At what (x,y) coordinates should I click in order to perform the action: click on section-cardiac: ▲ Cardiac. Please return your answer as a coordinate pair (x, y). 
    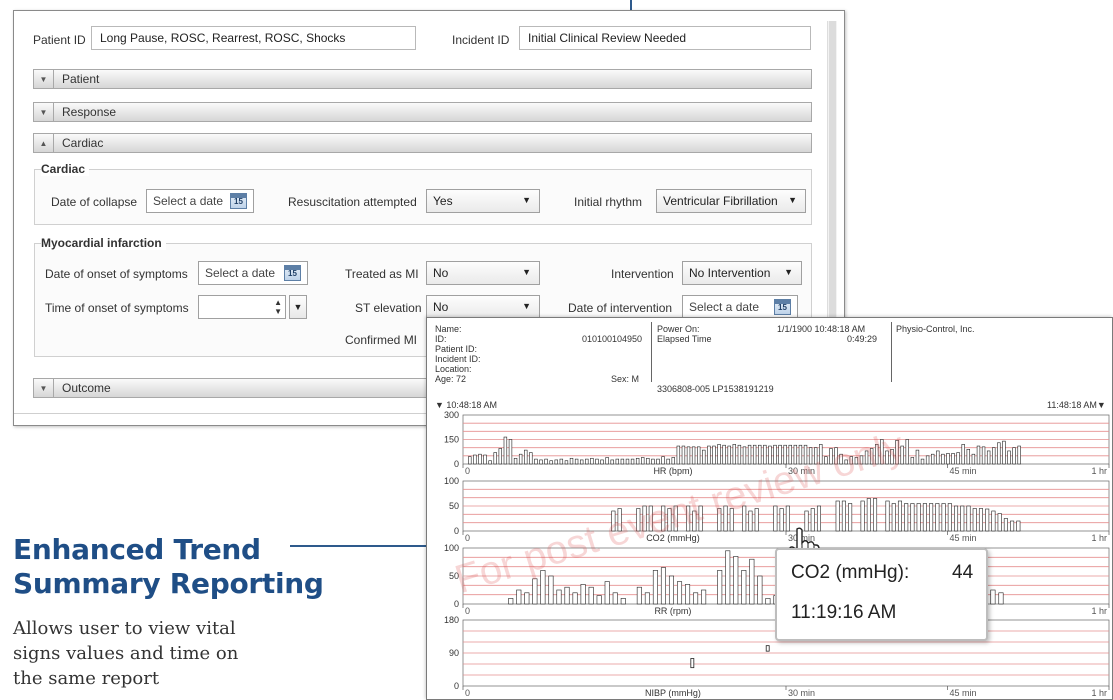
    Looking at the image, I should click on (422, 143).